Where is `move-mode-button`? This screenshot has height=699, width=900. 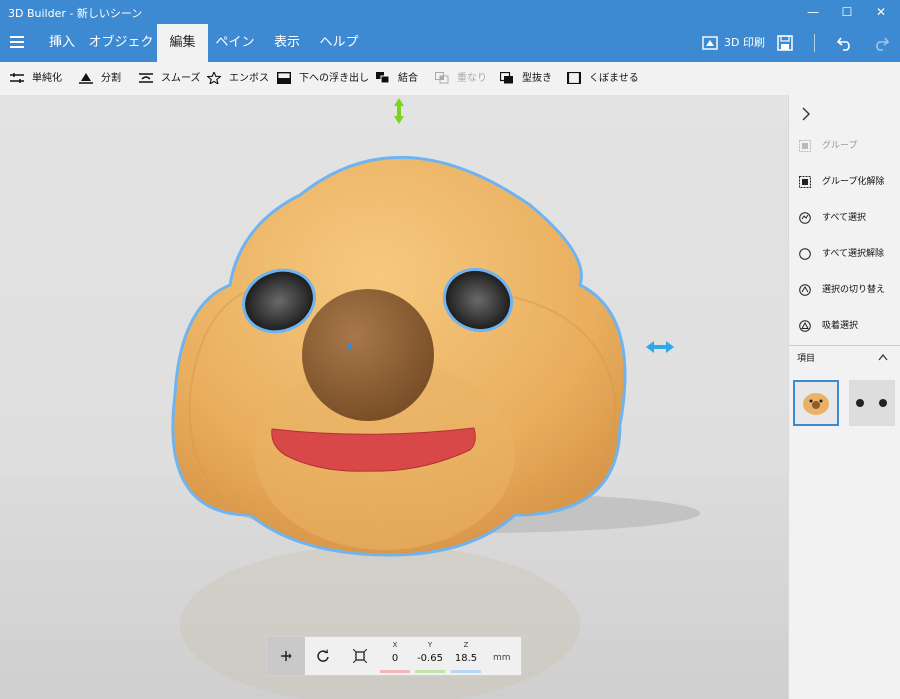 move-mode-button is located at coordinates (286, 656).